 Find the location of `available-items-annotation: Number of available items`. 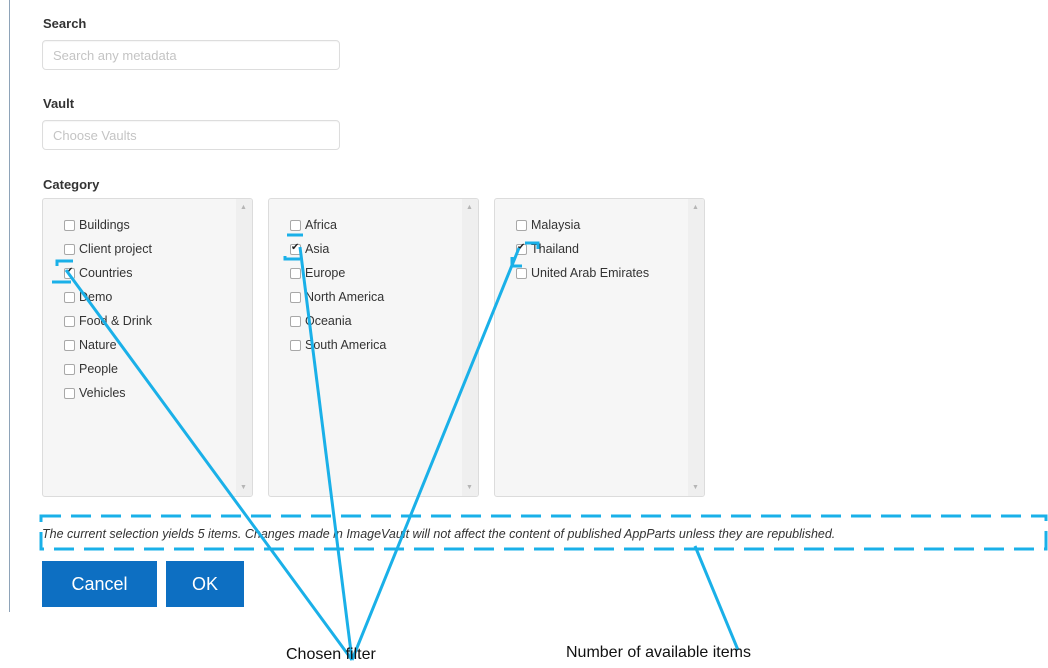

available-items-annotation: Number of available items is located at coordinates (658, 652).